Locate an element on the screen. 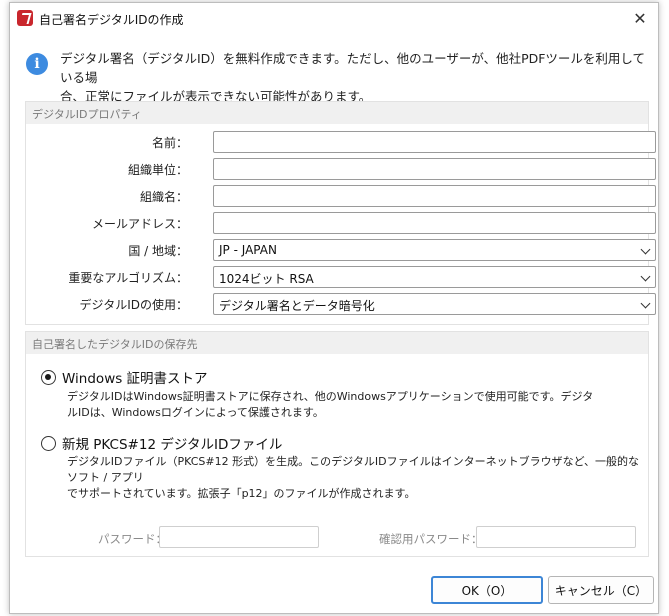 The image size is (669, 616). name-label: 名前： is located at coordinates (169, 143).